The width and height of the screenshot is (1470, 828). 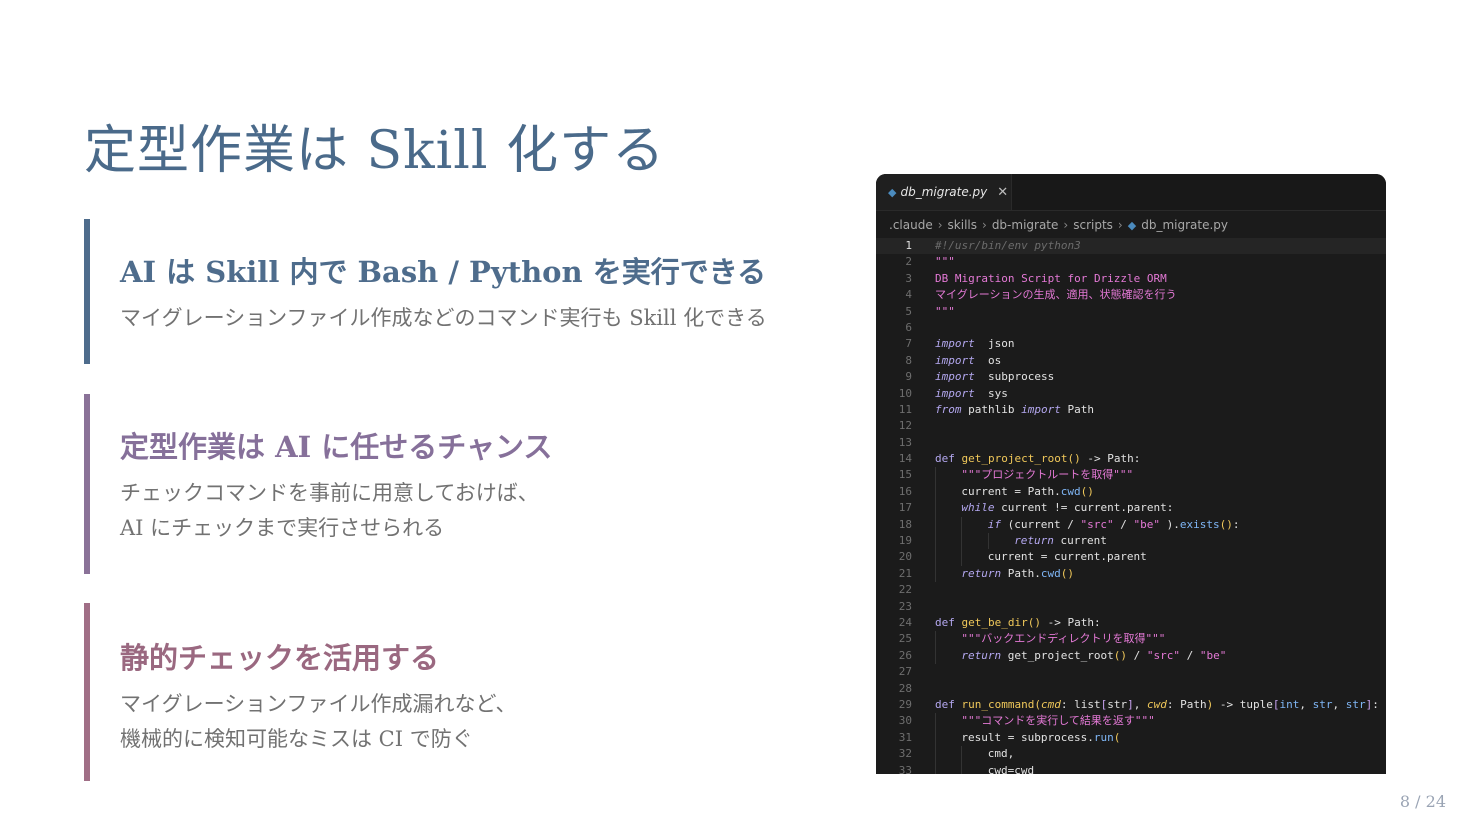 What do you see at coordinates (1131, 459) in the screenshot?
I see `code-line: 14 def get_project_root() -> Path:` at bounding box center [1131, 459].